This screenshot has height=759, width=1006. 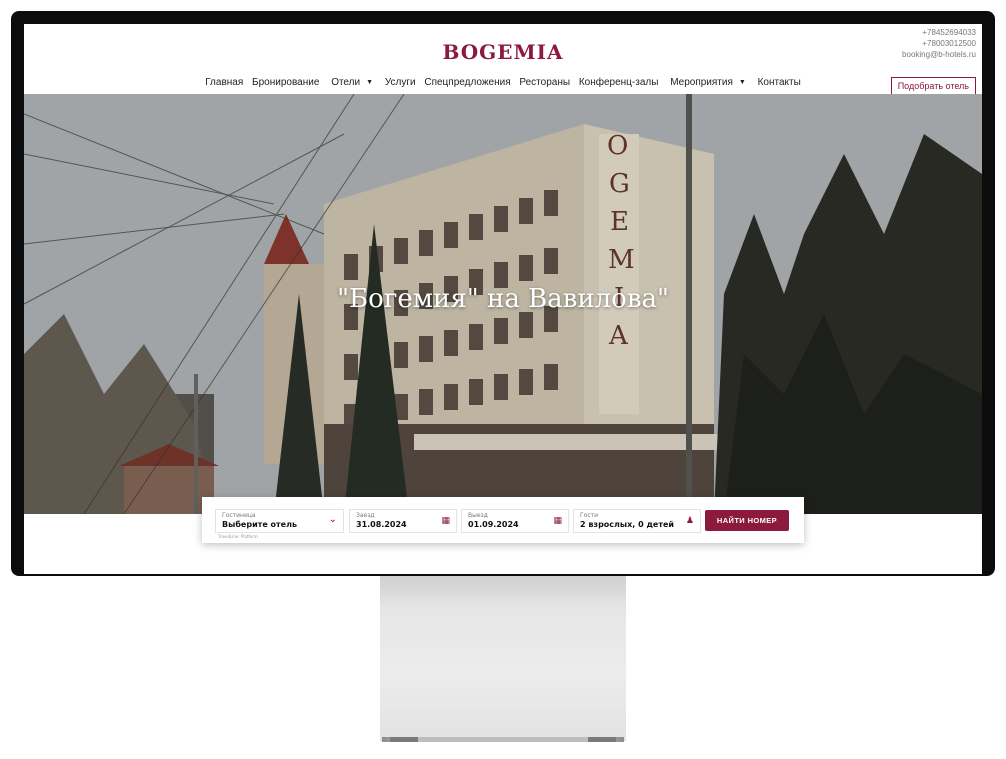 What do you see at coordinates (689, 521) in the screenshot?
I see `person-icon: ♟` at bounding box center [689, 521].